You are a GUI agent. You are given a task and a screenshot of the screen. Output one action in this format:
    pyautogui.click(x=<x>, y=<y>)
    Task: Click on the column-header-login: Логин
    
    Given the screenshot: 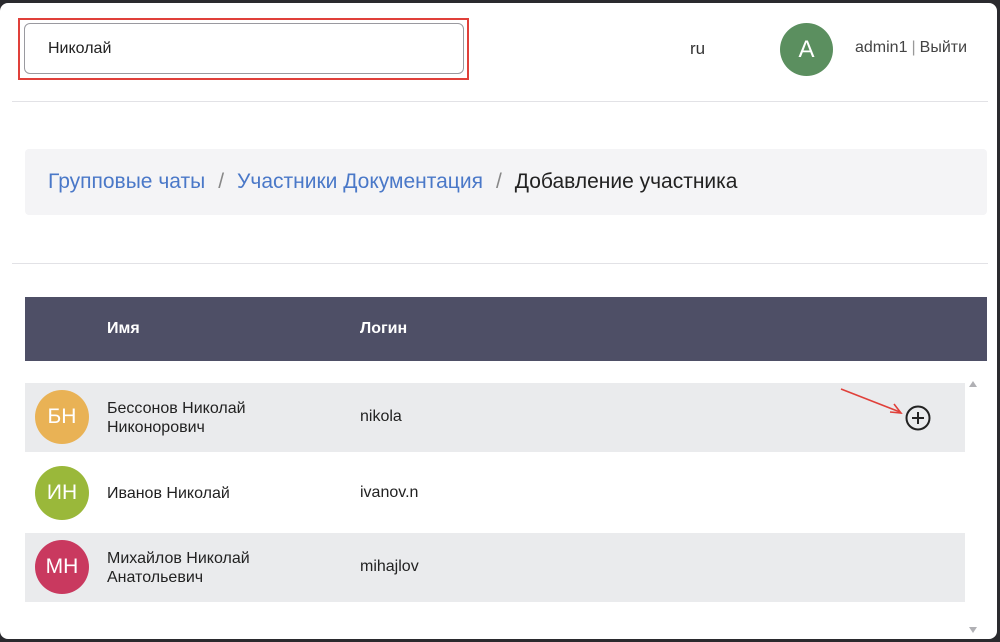 What is the action you would take?
    pyautogui.click(x=384, y=328)
    